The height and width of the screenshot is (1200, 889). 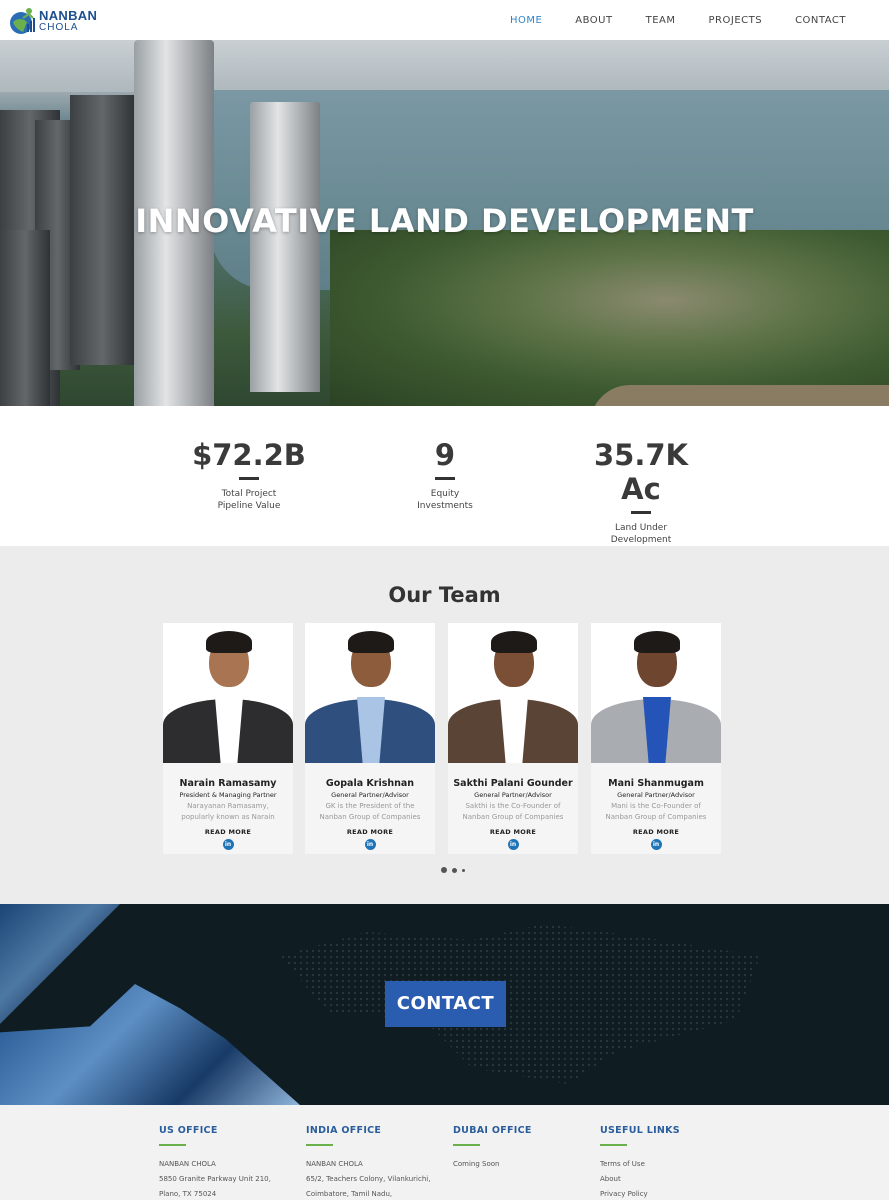 I want to click on footer-heading: INDIA OFFICE, so click(x=344, y=1130).